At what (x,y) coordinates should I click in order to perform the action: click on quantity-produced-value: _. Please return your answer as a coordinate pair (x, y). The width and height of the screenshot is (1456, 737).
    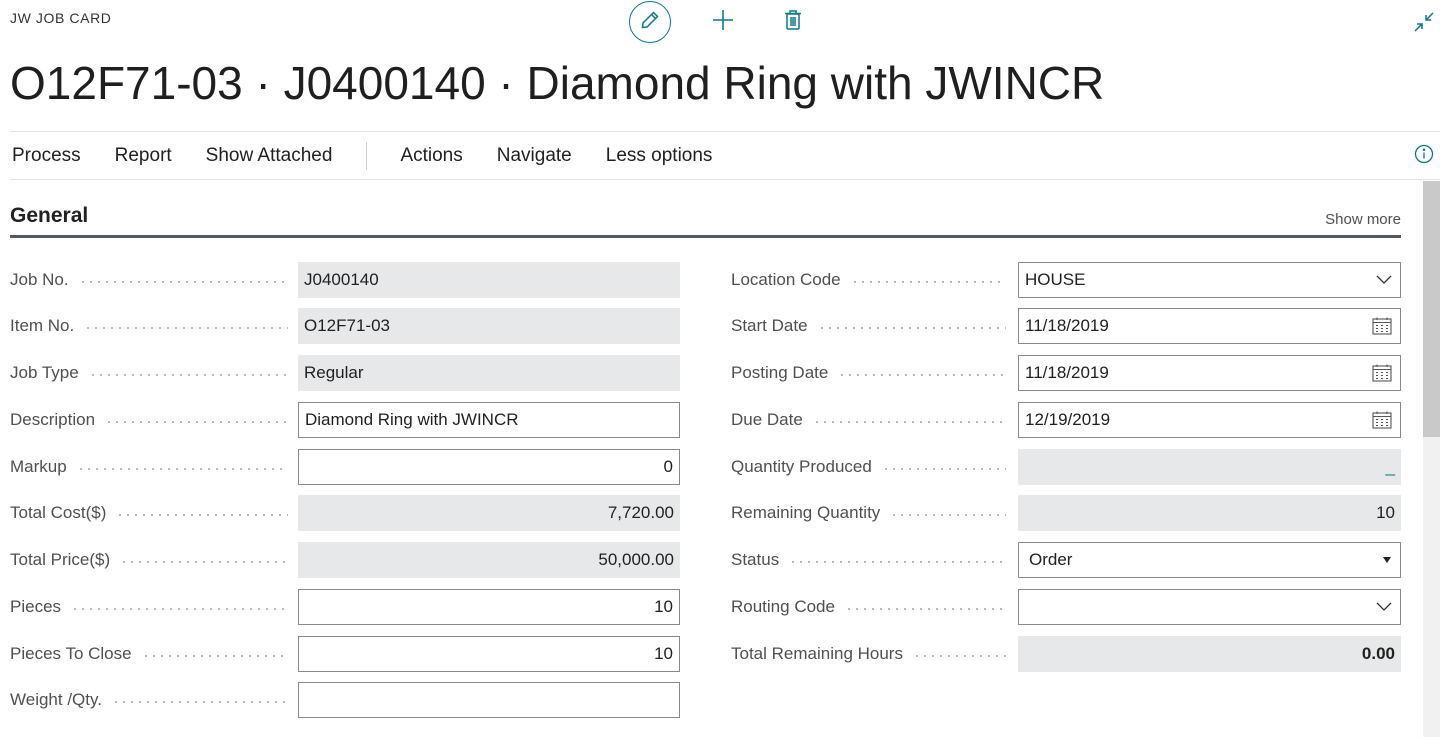
    Looking at the image, I should click on (1390, 467).